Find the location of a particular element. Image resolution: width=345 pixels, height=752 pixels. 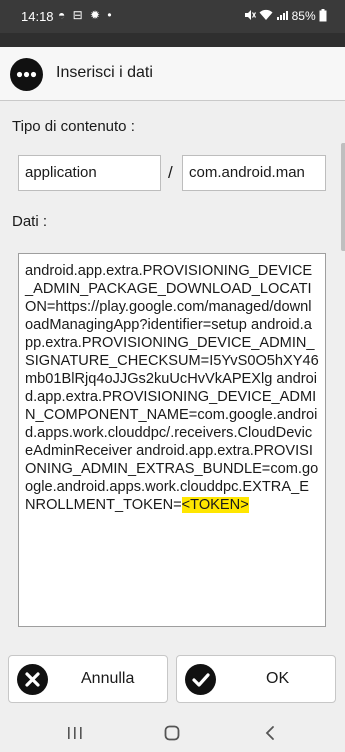

token-placeholder: <TOKEN> is located at coordinates (215, 505).